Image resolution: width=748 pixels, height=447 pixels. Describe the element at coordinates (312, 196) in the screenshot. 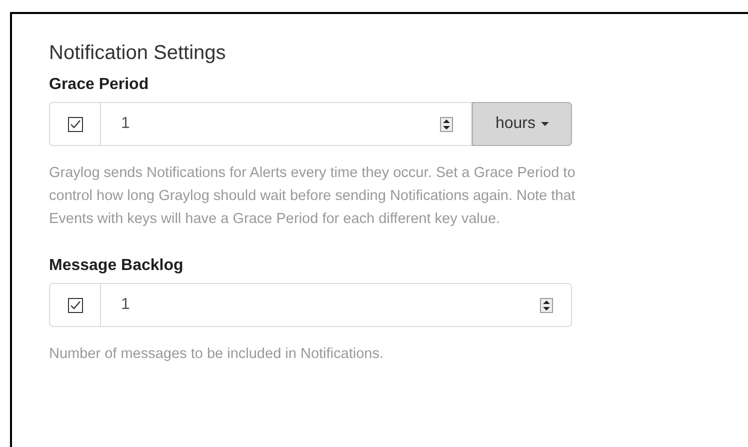

I see `help-text: Graylog sends Notifications for Alerts every time they occur. Set a Grace Period to control how long Graylog should wait before sending Notifications again. Note that Events with keys will have a Grace Period for each different key value.` at that location.